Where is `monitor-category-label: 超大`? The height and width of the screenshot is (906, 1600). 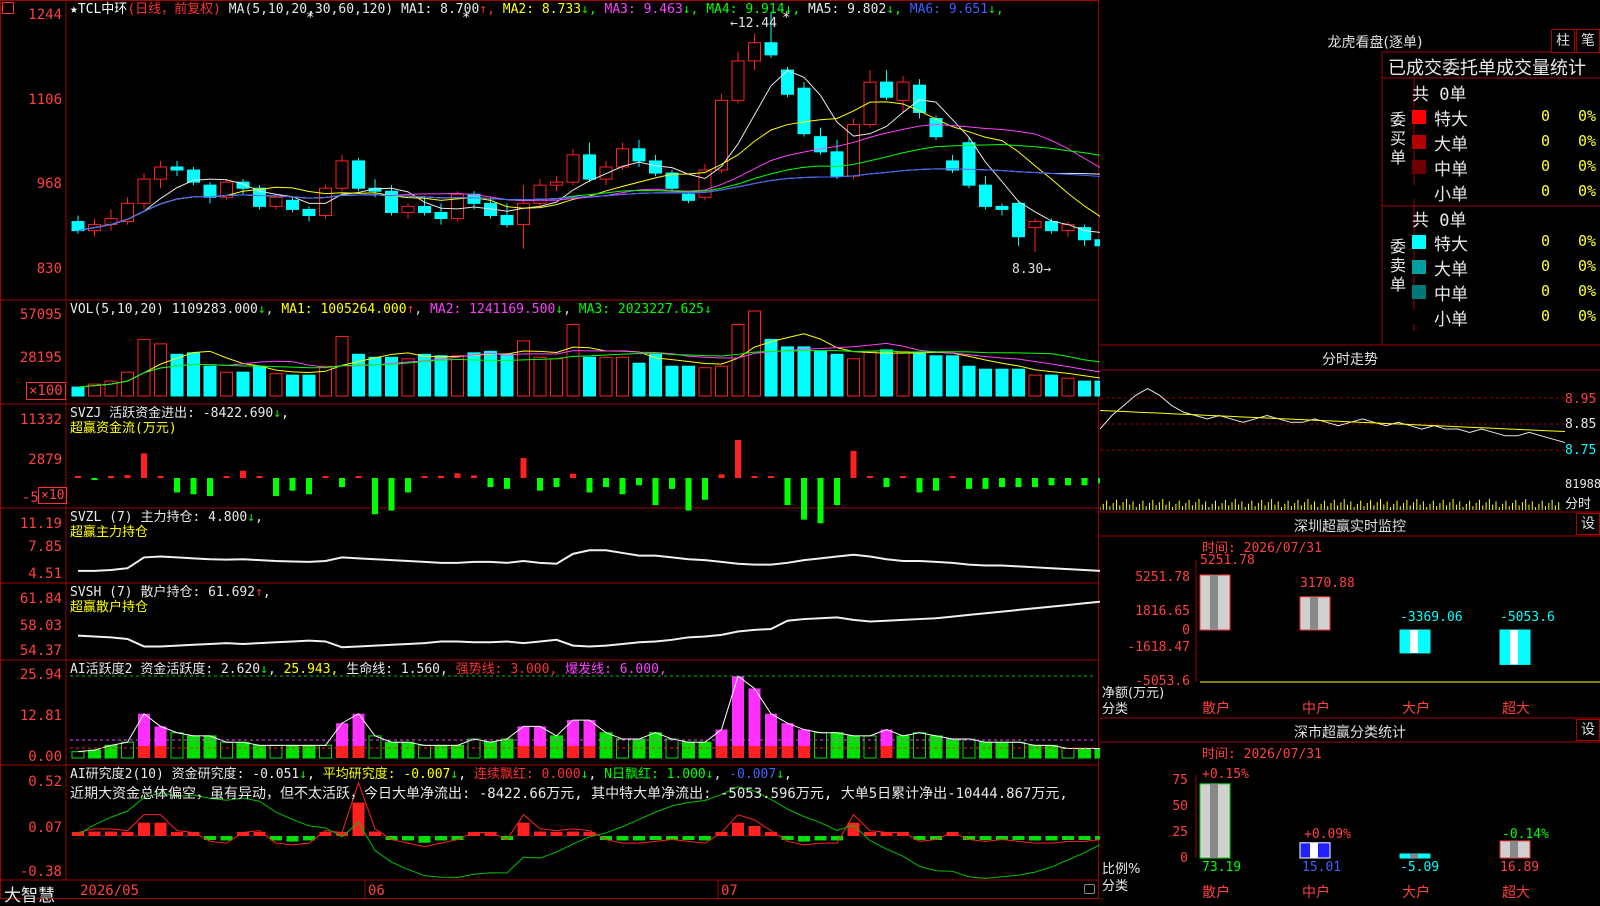
monitor-category-label: 超大 is located at coordinates (1516, 709).